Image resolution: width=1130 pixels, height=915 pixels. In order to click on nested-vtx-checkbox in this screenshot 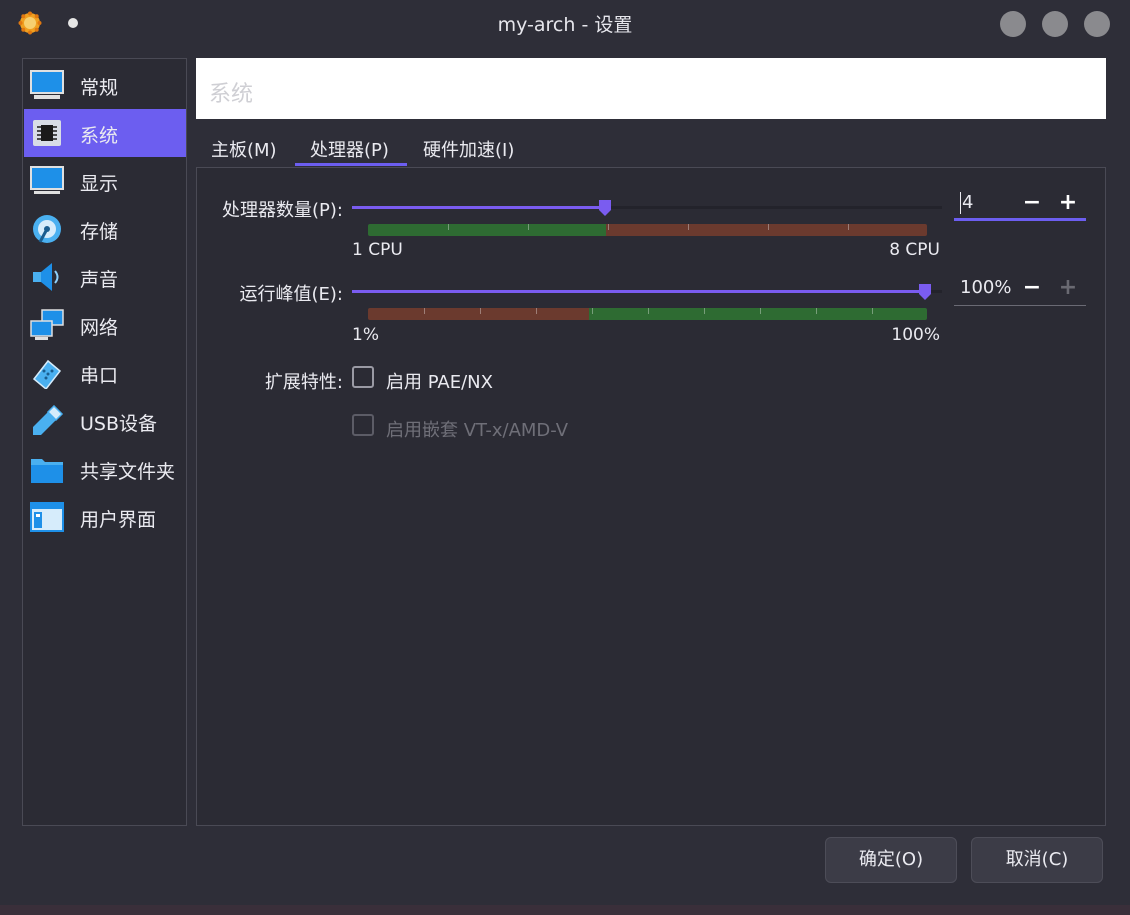, I will do `click(363, 425)`.